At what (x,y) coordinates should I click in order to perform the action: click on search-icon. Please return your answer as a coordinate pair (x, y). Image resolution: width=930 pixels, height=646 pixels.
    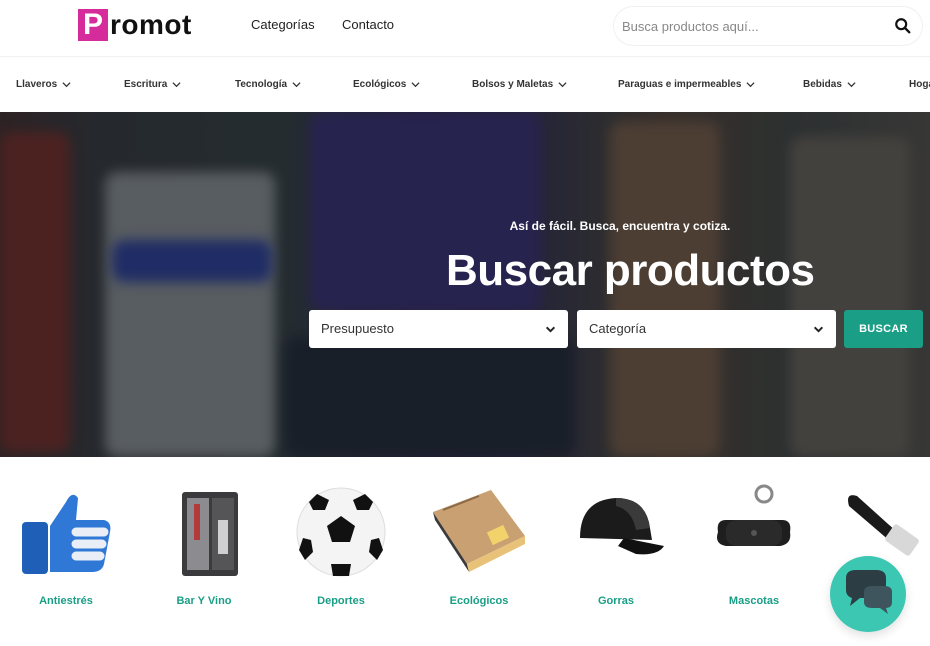
    Looking at the image, I should click on (903, 26).